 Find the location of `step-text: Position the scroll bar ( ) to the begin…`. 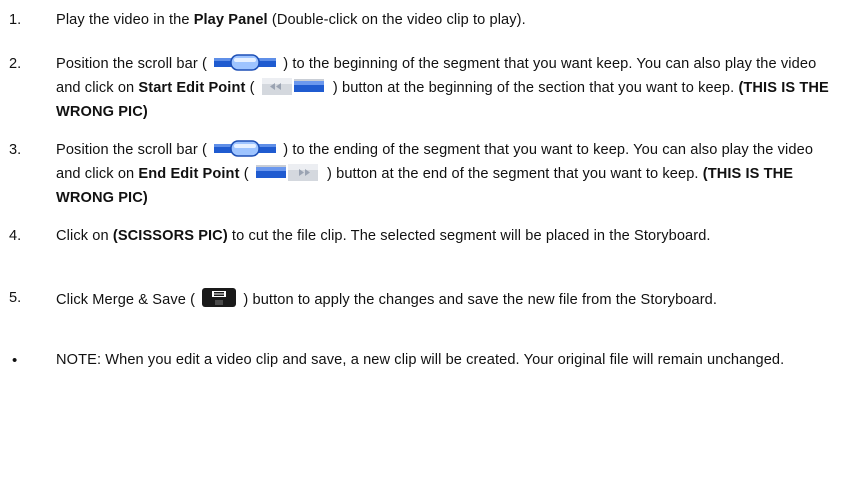

step-text: Position the scroll bar ( ) to the begin… is located at coordinates (442, 87).